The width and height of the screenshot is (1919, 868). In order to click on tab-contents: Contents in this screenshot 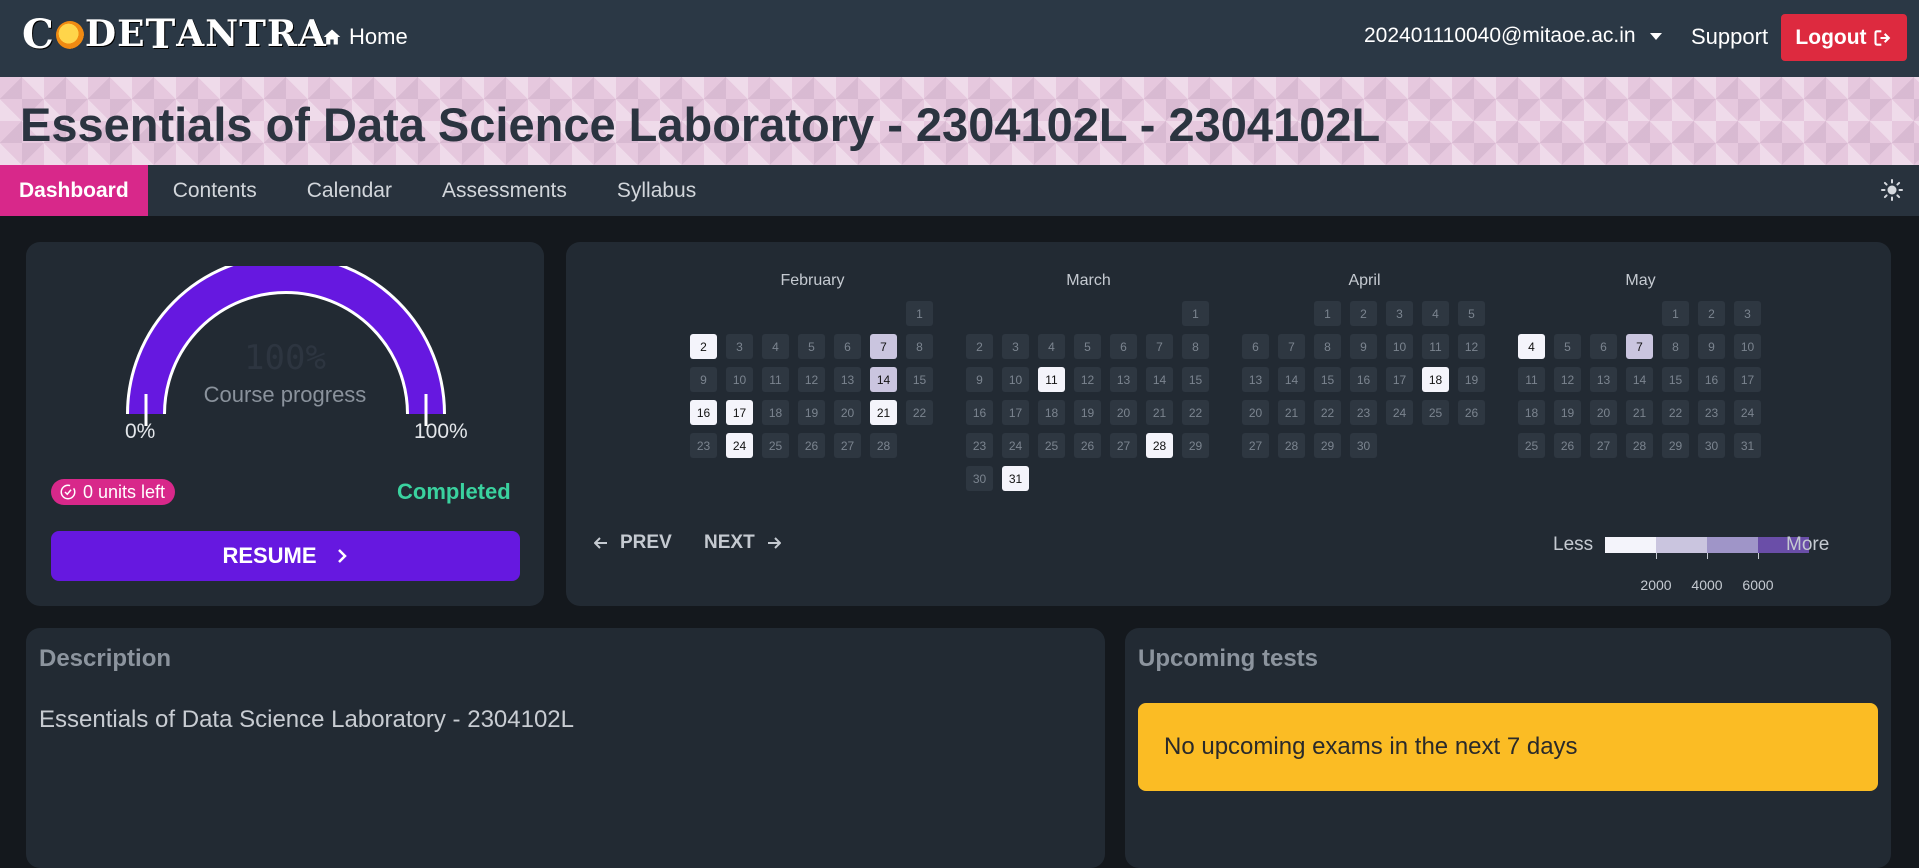, I will do `click(215, 190)`.